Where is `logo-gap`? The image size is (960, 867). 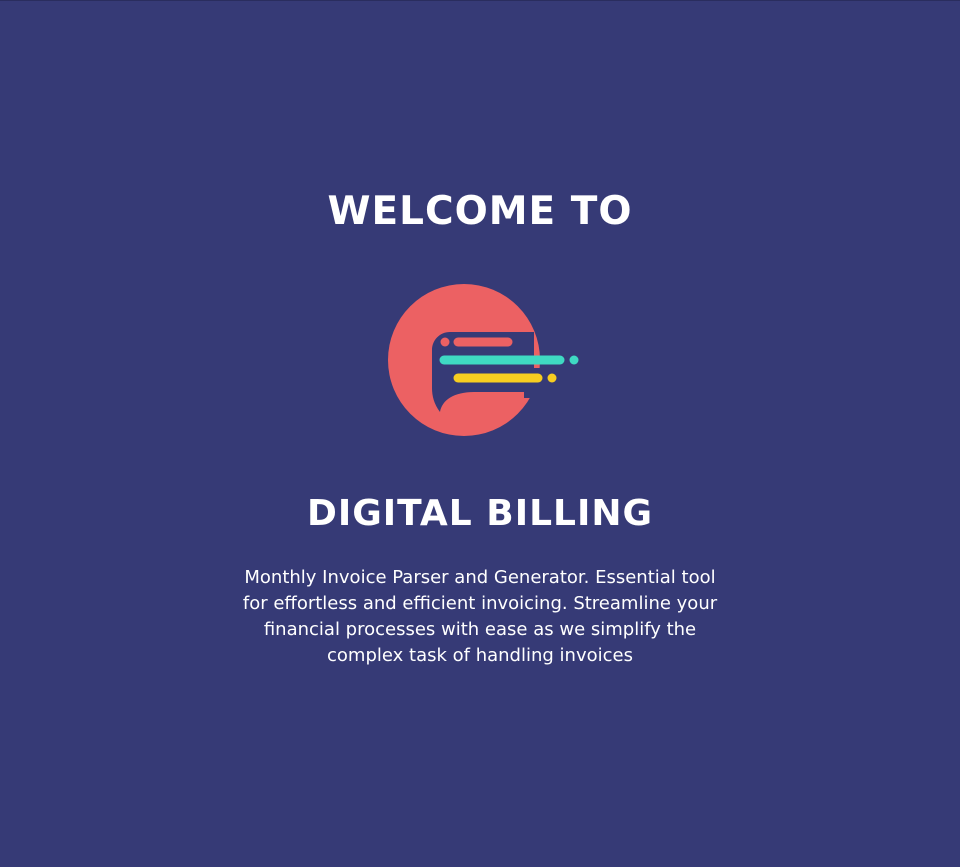 logo-gap is located at coordinates (554, 383).